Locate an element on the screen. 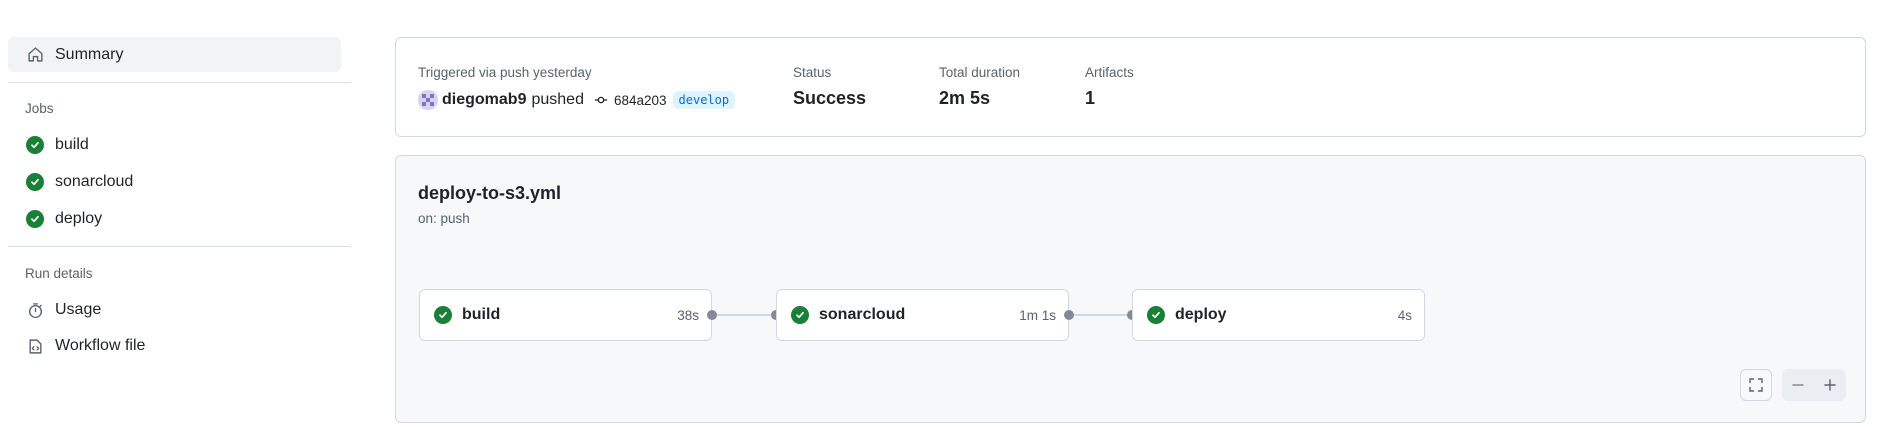 This screenshot has width=1877, height=427. fullscreen-button is located at coordinates (1756, 385).